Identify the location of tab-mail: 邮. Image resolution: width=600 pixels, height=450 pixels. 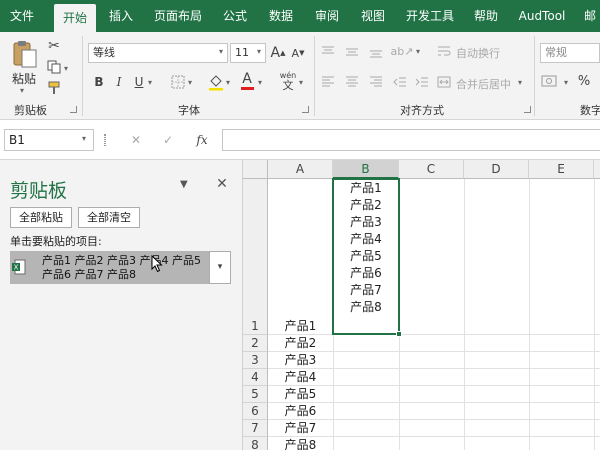
(590, 16).